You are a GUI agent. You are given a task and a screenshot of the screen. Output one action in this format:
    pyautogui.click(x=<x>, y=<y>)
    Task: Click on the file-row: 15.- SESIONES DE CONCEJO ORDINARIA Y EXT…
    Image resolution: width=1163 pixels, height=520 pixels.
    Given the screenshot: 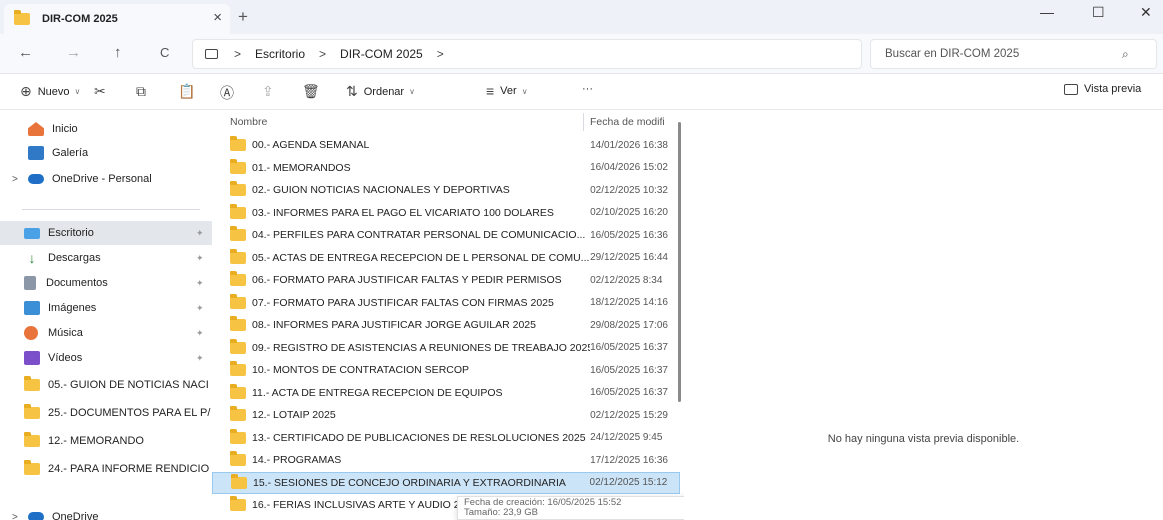 What is the action you would take?
    pyautogui.click(x=446, y=482)
    